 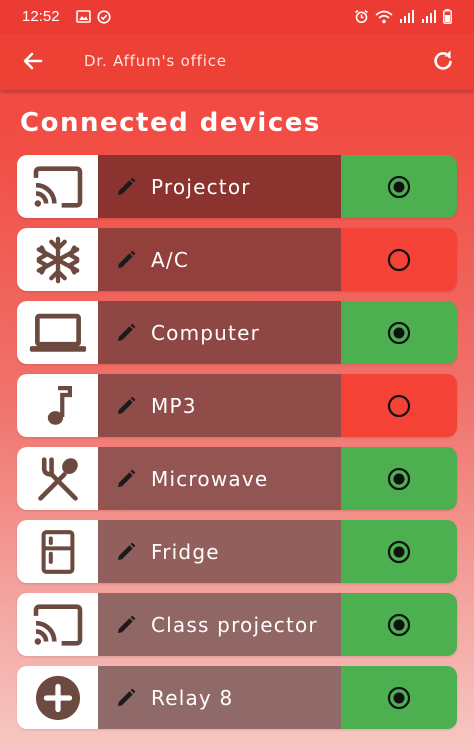 I want to click on status-bar: 12:52, so click(x=237, y=17).